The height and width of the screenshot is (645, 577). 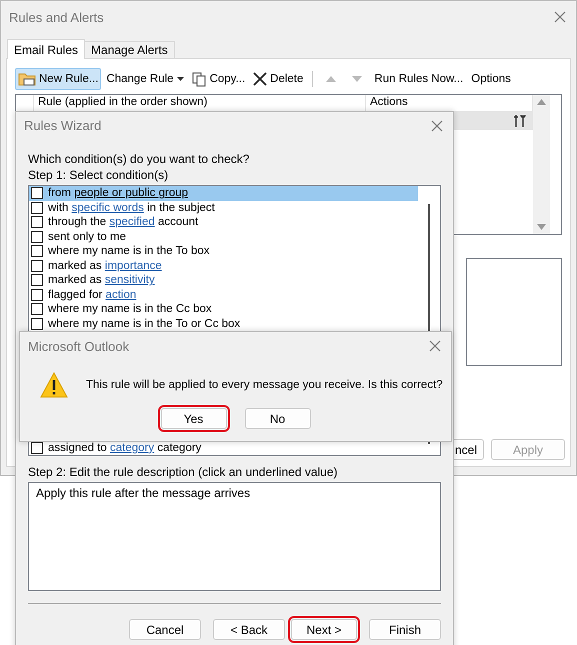 What do you see at coordinates (223, 207) in the screenshot?
I see `condition-item: with specific words in the subject` at bounding box center [223, 207].